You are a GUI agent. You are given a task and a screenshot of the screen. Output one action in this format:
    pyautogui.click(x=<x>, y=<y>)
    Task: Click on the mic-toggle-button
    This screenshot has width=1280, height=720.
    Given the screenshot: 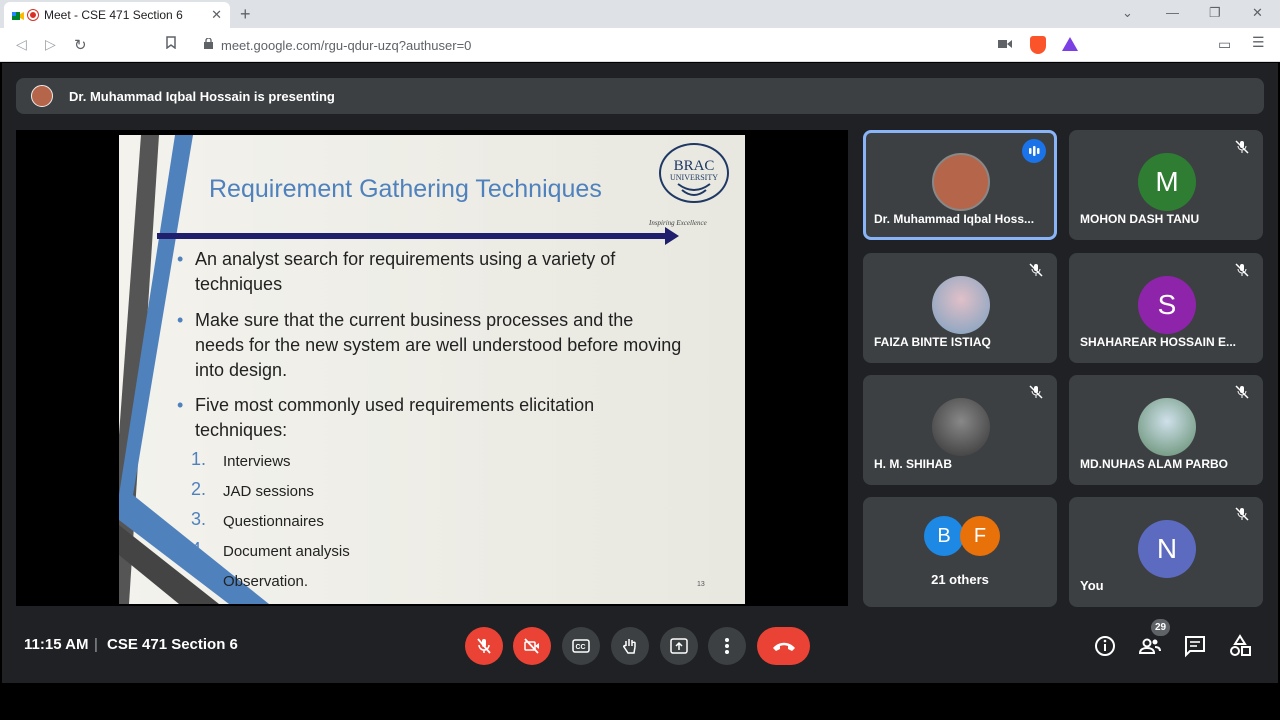 What is the action you would take?
    pyautogui.click(x=484, y=646)
    